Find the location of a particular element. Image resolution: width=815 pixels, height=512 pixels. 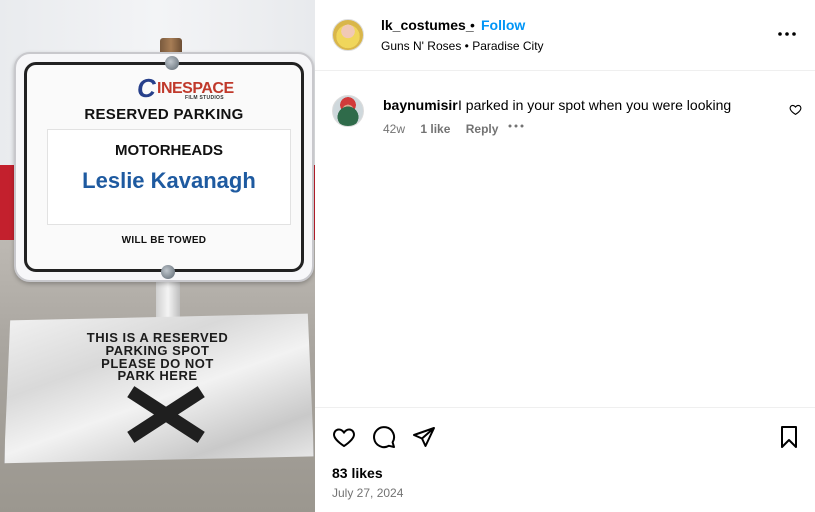

cinespace-logo: C INESPACE FILM STUDIOS is located at coordinates (185, 88).